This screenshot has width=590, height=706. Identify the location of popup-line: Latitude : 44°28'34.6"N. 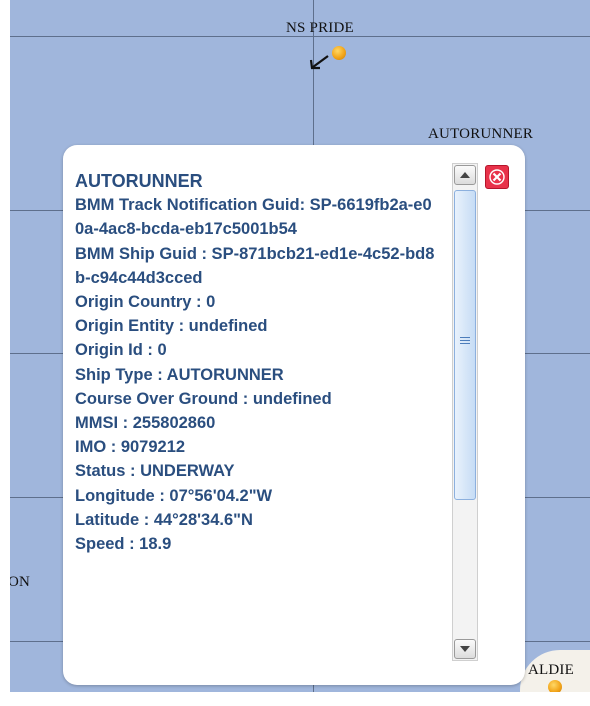
(164, 519).